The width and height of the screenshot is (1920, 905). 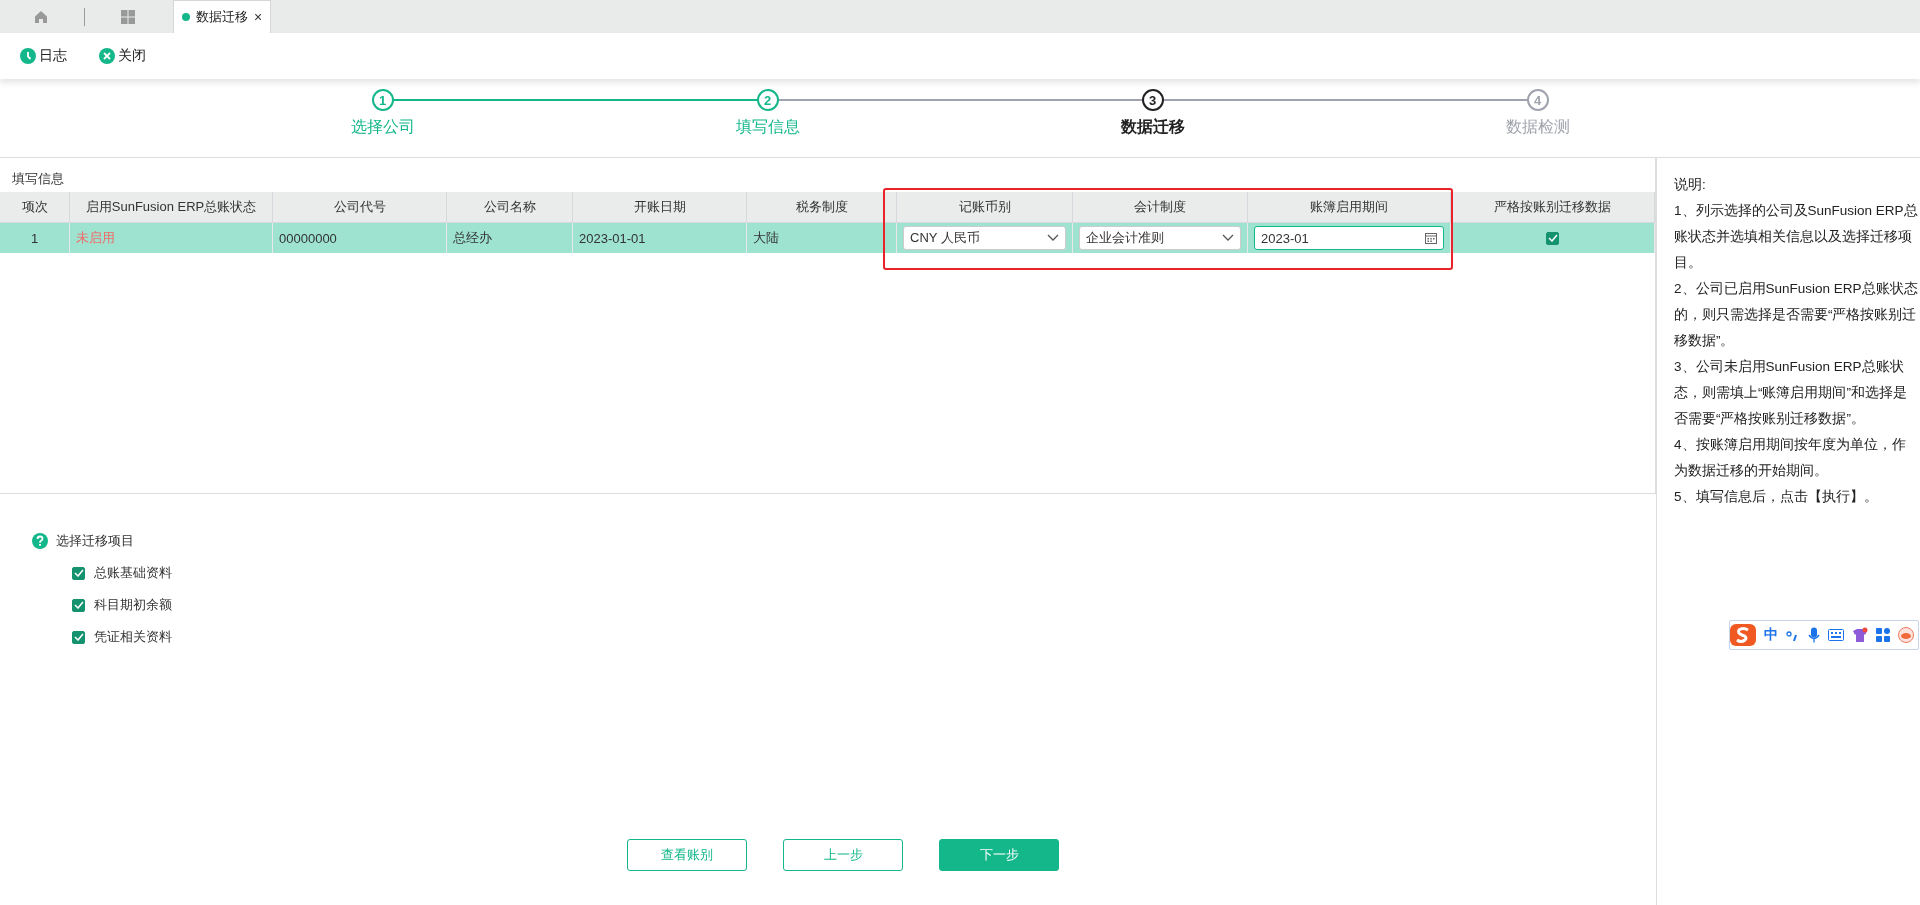 What do you see at coordinates (1160, 238) in the screenshot?
I see `accounting-select: 企业会计准则` at bounding box center [1160, 238].